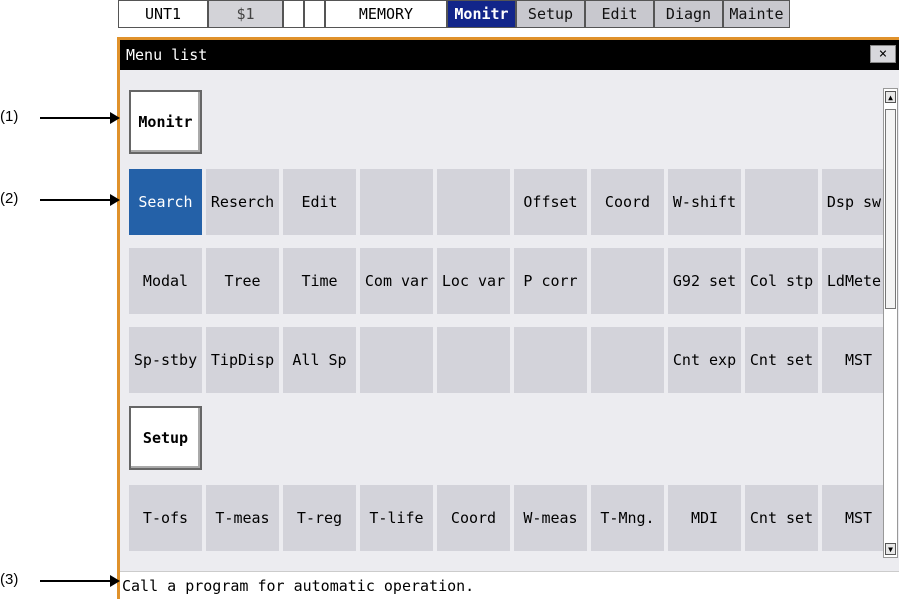 The width and height of the screenshot is (899, 601). I want to click on section-button-monitr: Monitr, so click(165, 122).